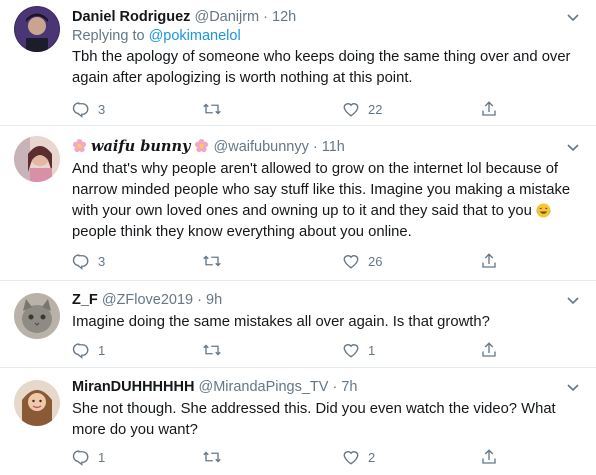 The width and height of the screenshot is (596, 475). Describe the element at coordinates (333, 147) in the screenshot. I see `timestamp: 11h` at that location.